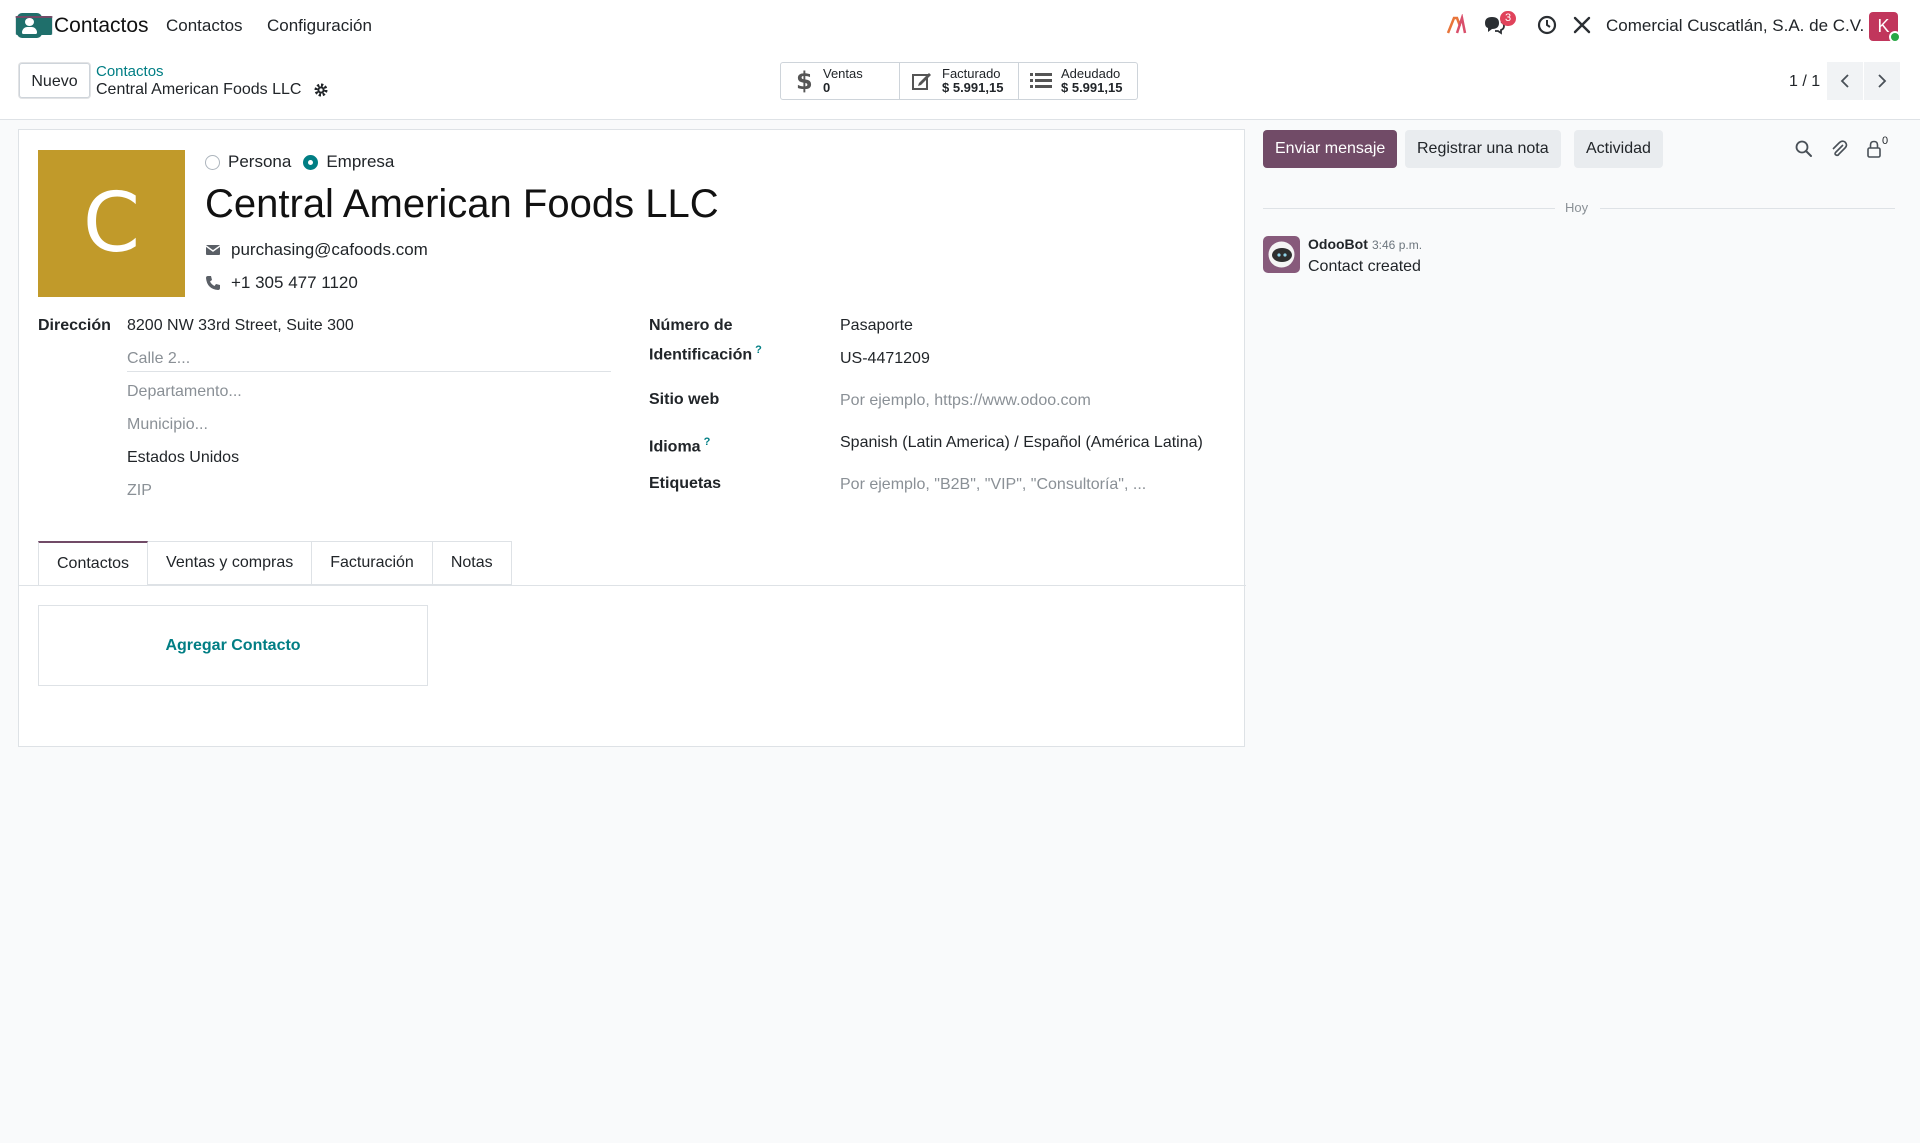 This screenshot has height=1143, width=1920. I want to click on chevron-right-icon, so click(1882, 81).